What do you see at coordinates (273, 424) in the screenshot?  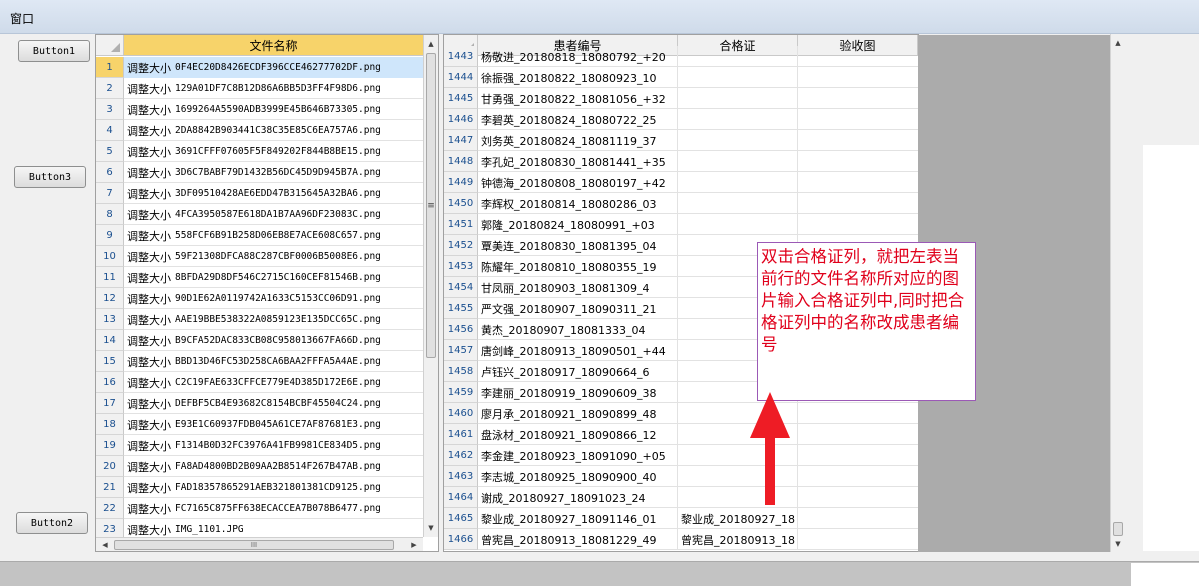 I see `file-name-cell: 调整大小 E93E1C60937FDB045A61CE7AF87681E3.png` at bounding box center [273, 424].